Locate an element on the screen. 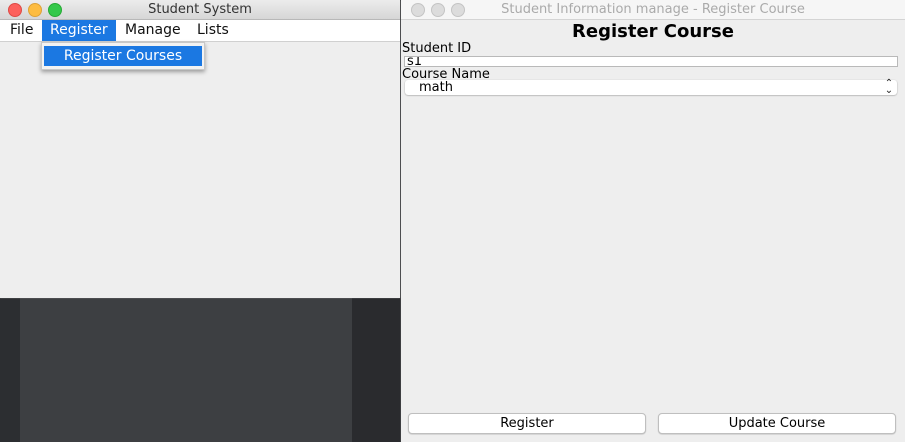 The width and height of the screenshot is (905, 442). student-id-label: Student ID is located at coordinates (437, 48).